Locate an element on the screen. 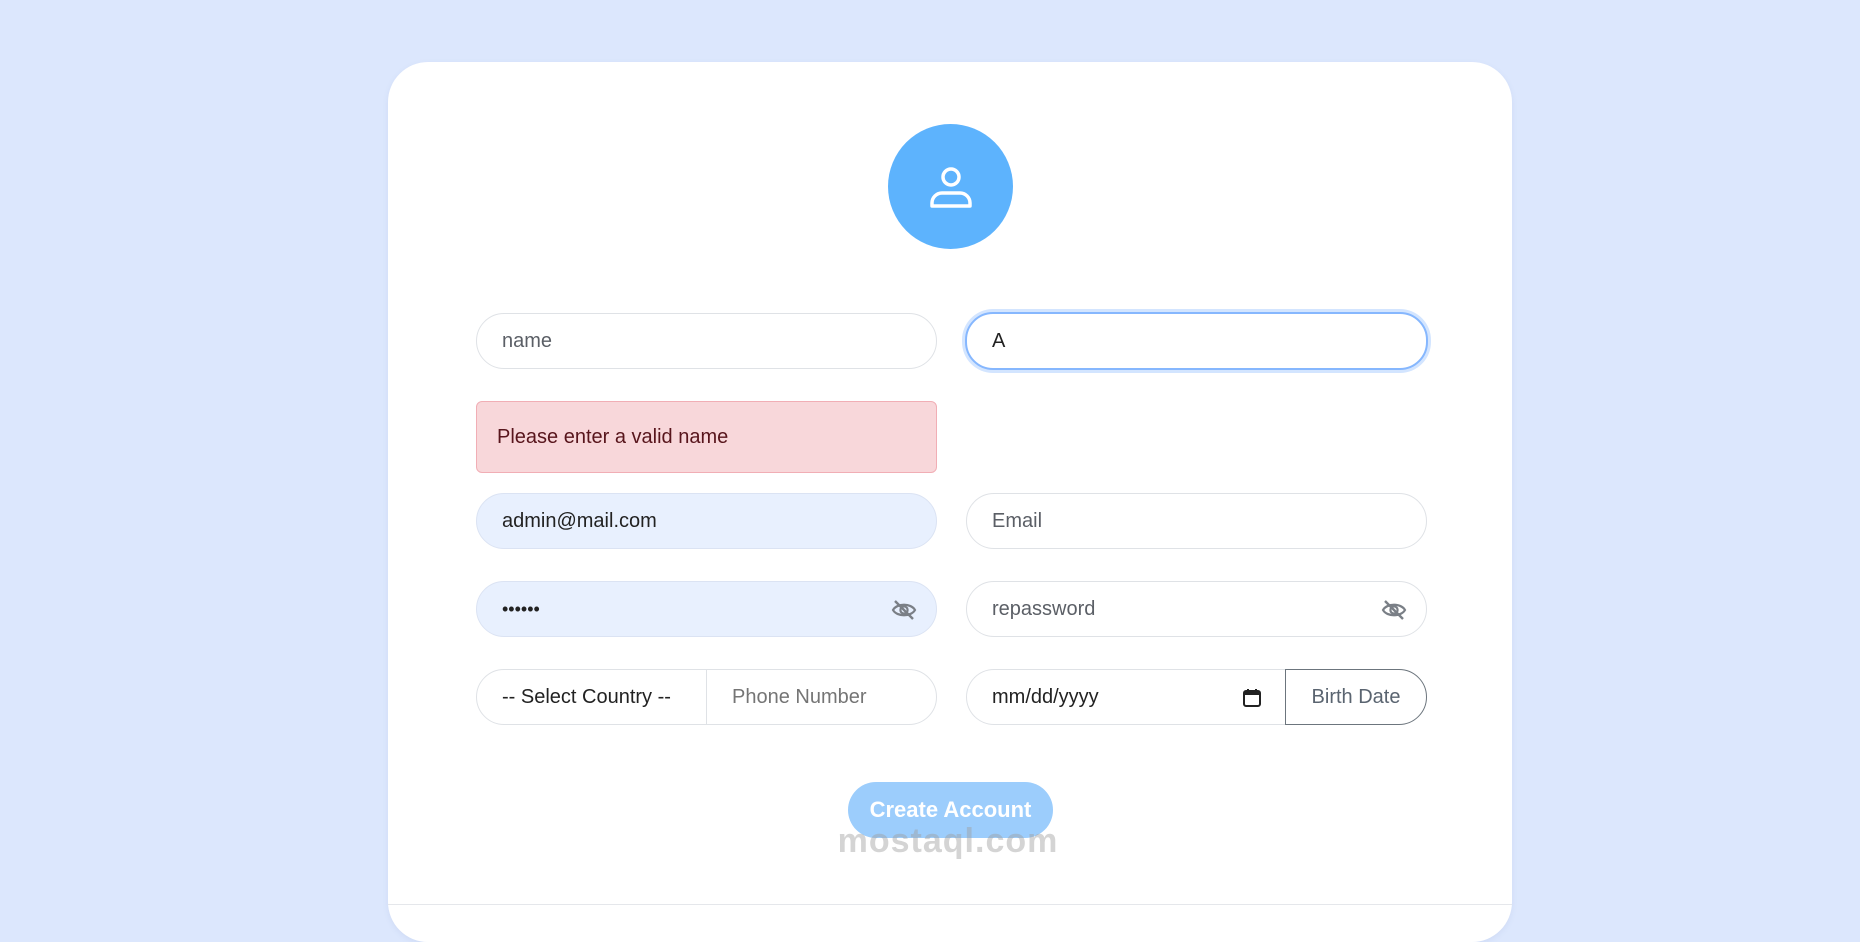 The image size is (1860, 942). phone-group: -- Select Country -- is located at coordinates (706, 697).